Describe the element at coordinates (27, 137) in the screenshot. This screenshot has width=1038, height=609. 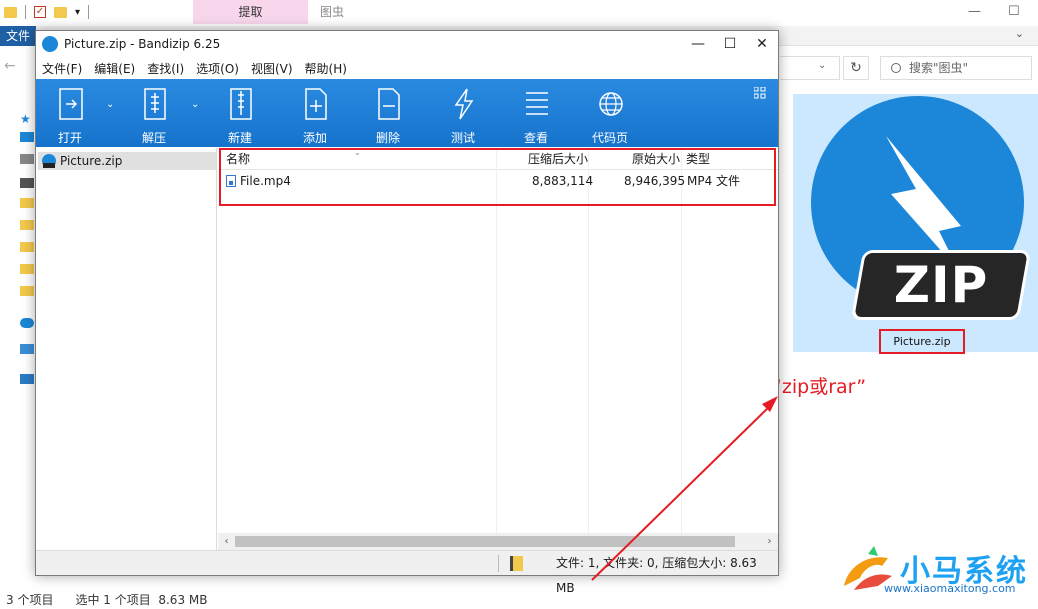
I see `desktop-icon` at that location.